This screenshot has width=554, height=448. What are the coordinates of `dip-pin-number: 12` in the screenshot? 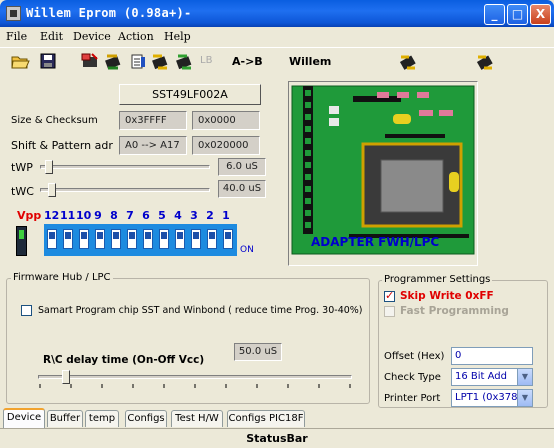 It's located at (52, 215).